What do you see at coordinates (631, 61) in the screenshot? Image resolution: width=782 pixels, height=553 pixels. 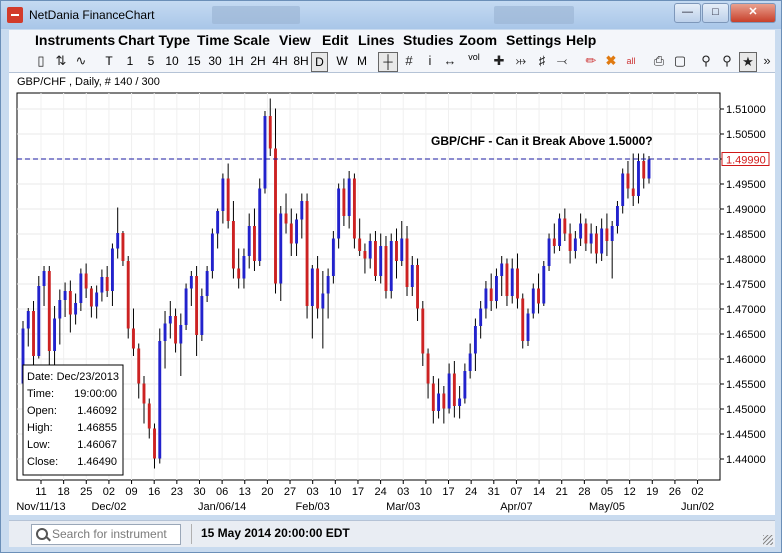 I see `delete-all-button: all` at bounding box center [631, 61].